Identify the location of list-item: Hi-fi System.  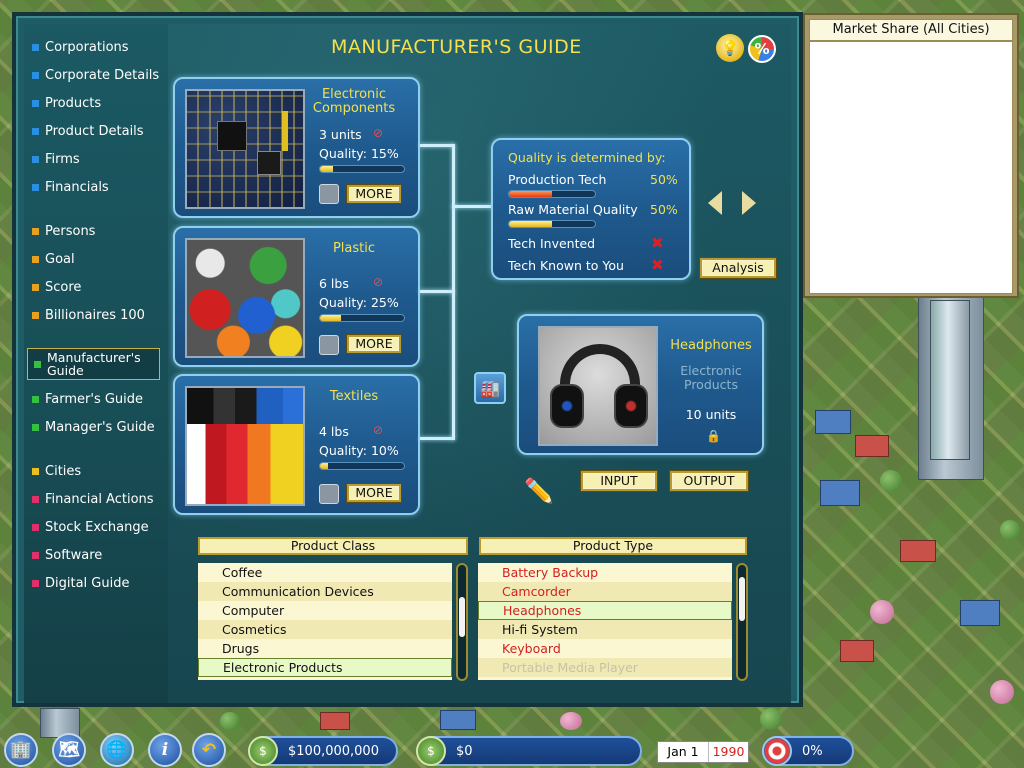
(605, 629).